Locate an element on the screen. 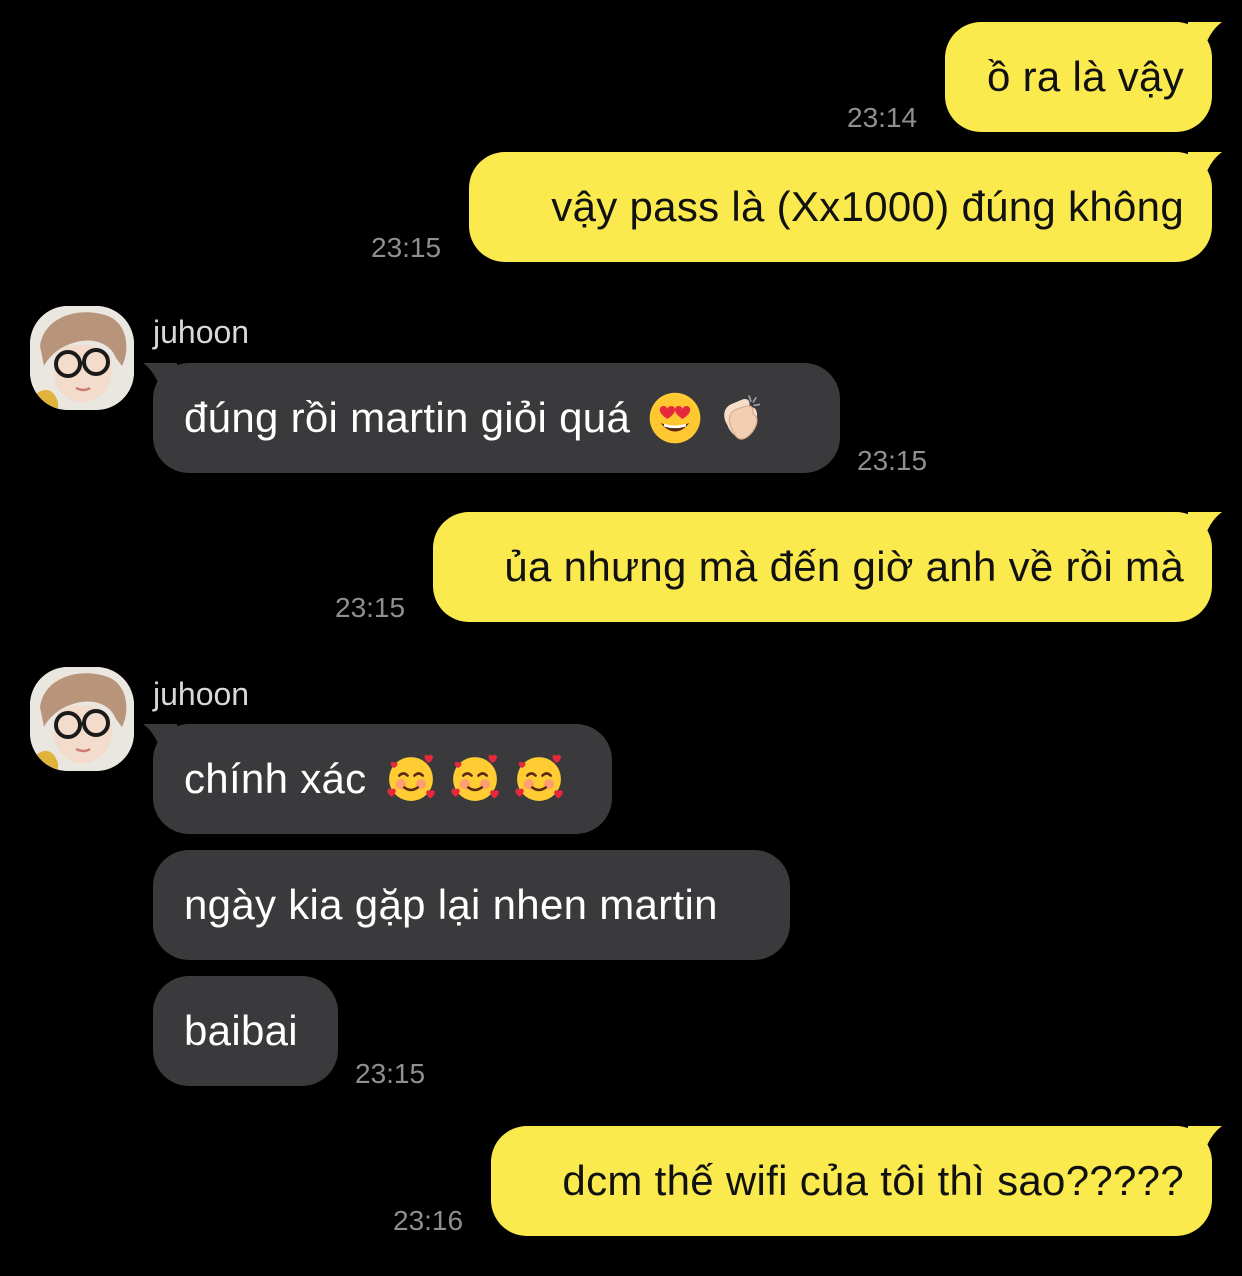 The height and width of the screenshot is (1276, 1242). outgoing-message-2: vậy pass là (Xx1000) đúng không is located at coordinates (845, 207).